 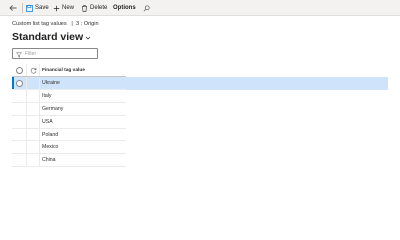 I want to click on filter-field, so click(x=55, y=53).